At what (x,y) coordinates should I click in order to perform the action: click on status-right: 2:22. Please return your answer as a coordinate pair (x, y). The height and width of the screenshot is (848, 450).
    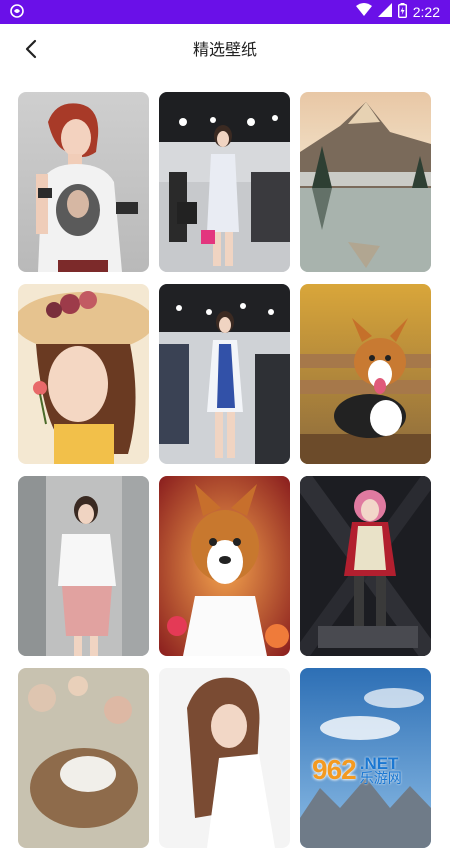
    Looking at the image, I should click on (397, 12).